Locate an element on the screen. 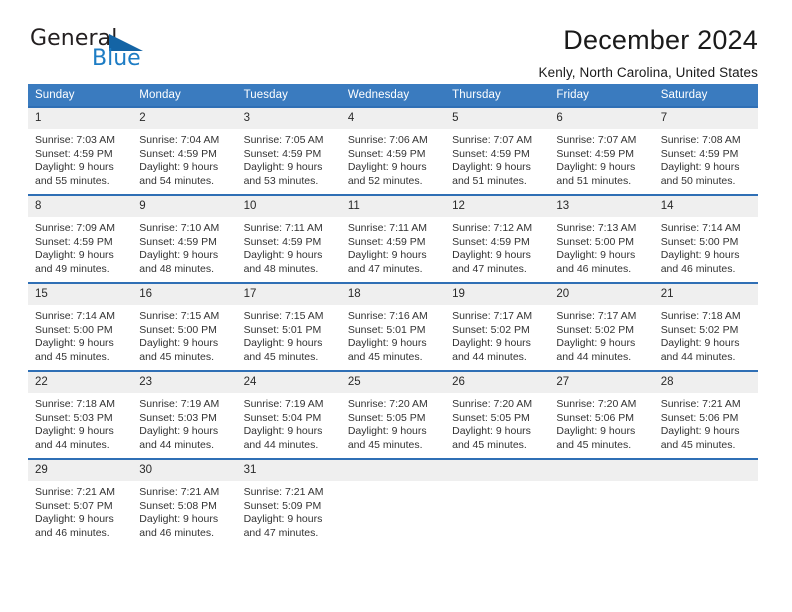 This screenshot has height=612, width=792. sunrise-text: Sunrise: 7:05 AM is located at coordinates (283, 140).